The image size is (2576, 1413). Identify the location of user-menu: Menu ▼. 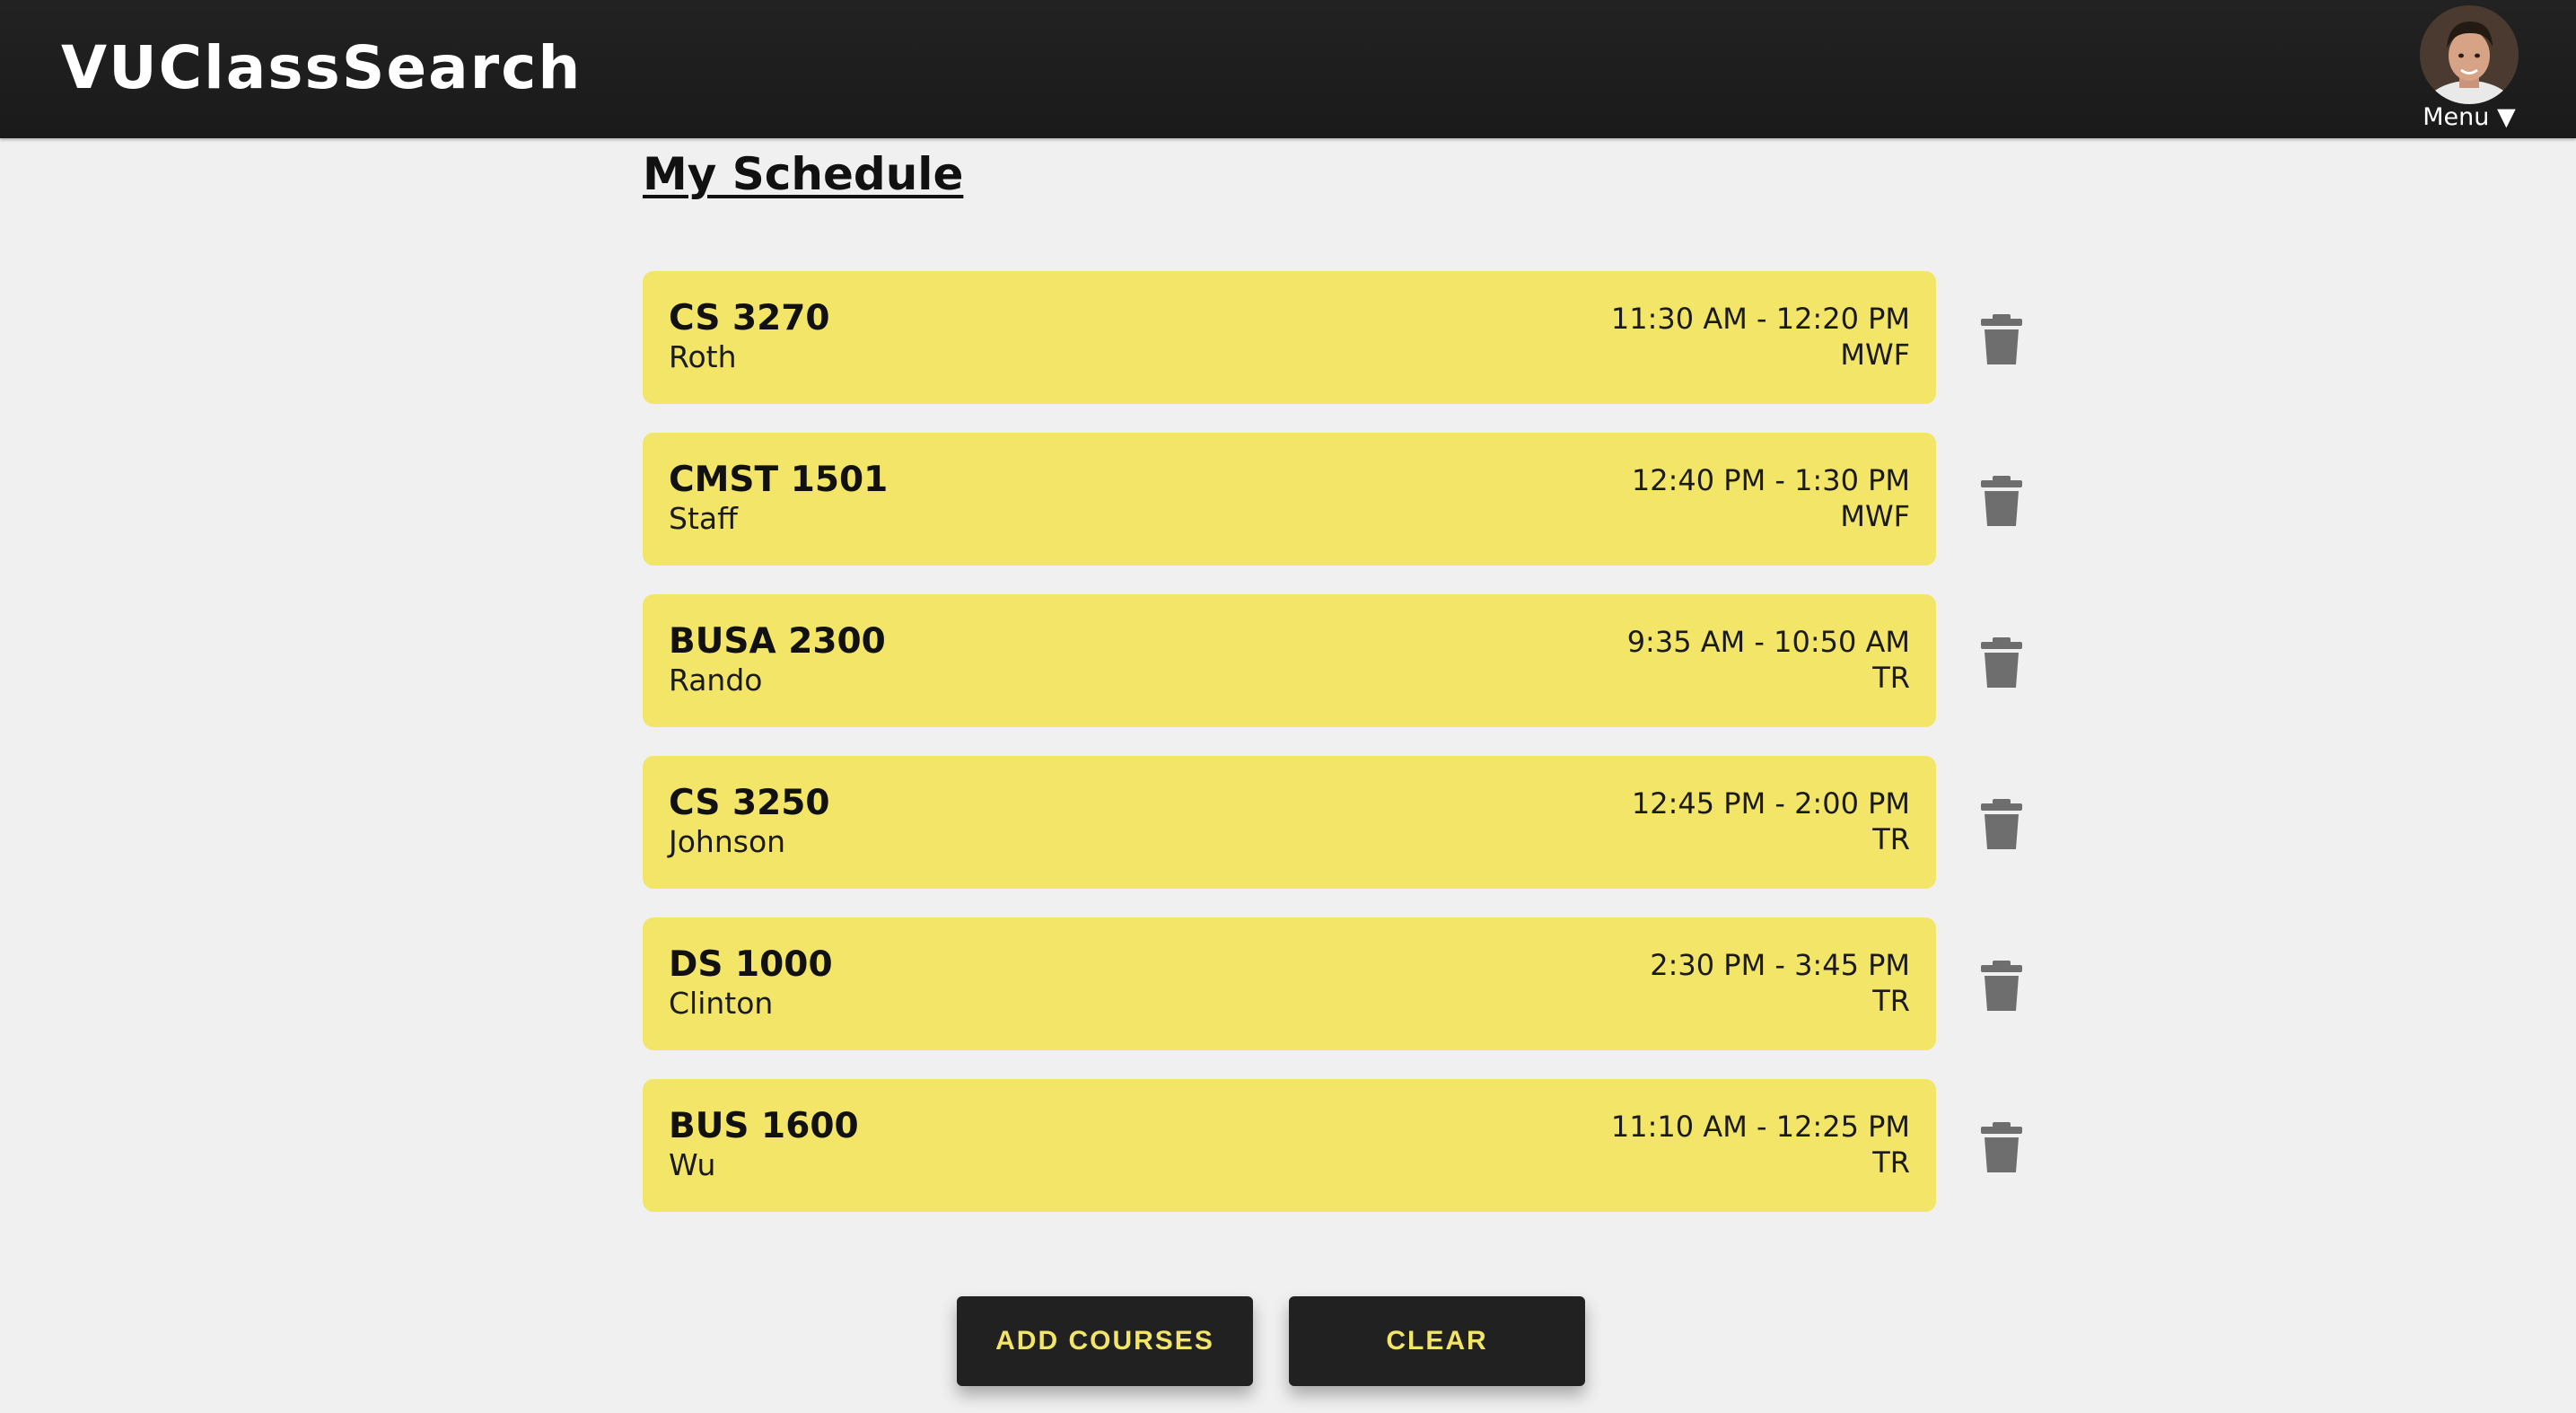
(2469, 70).